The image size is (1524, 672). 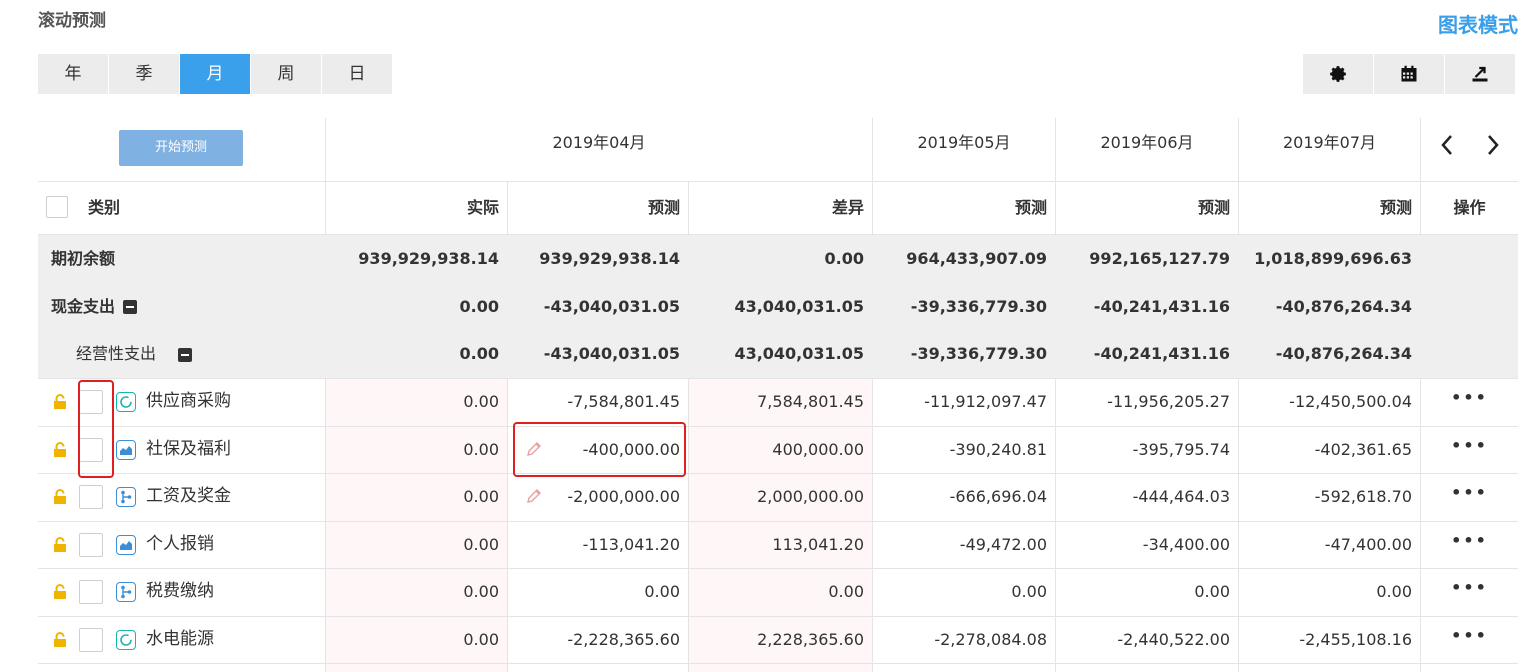 I want to click on item-cell: 7,584,801.45, so click(x=810, y=401).